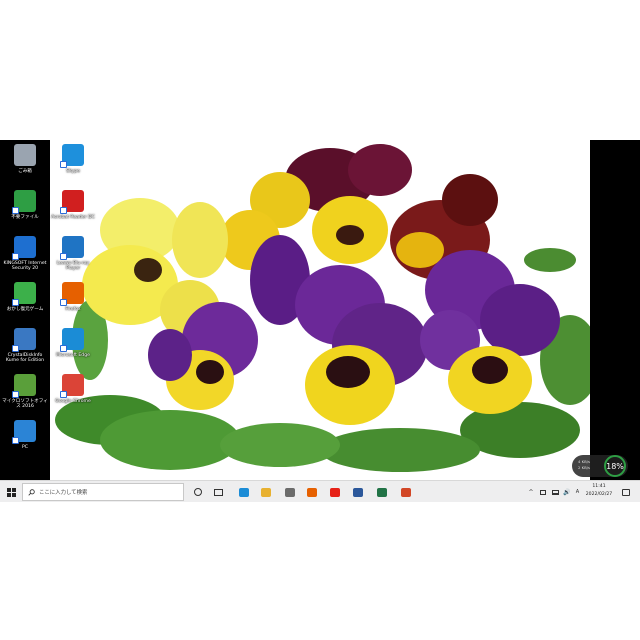 The height and width of the screenshot is (640, 640). I want to click on desktop-icon-pc-monitor: PC, so click(25, 435).